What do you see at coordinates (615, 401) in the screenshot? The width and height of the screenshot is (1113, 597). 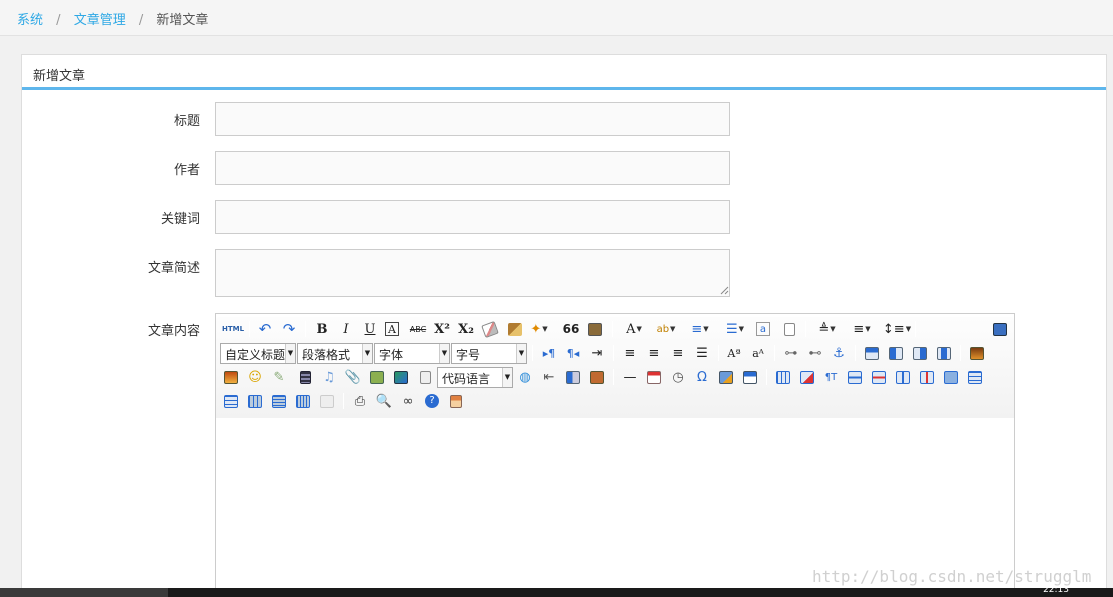 I see `toolbar-row-4: ⎙ 🔍 ∞ ?` at bounding box center [615, 401].